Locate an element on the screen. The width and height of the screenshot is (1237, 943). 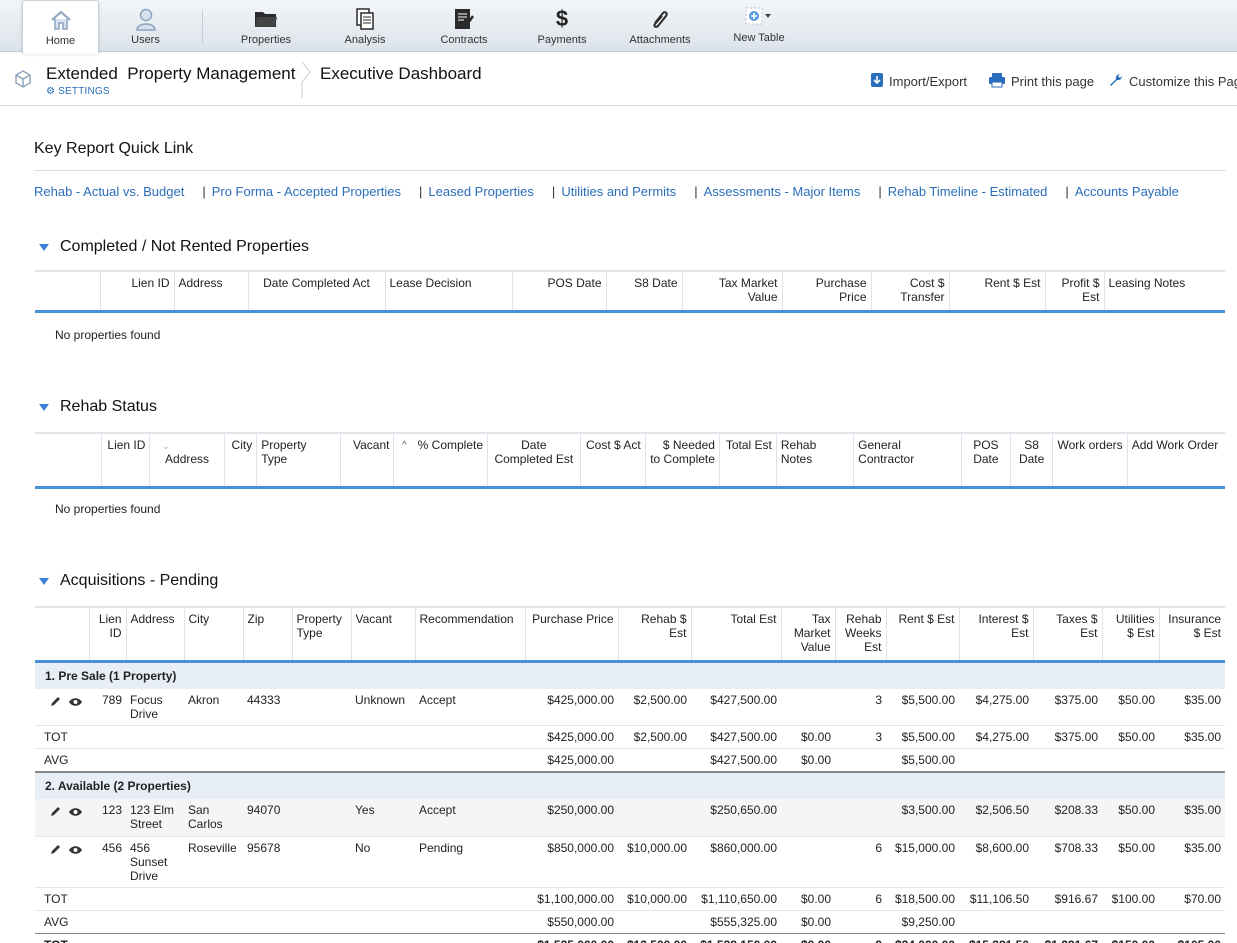
column-header: Taxes $ Est is located at coordinates (1068, 634).